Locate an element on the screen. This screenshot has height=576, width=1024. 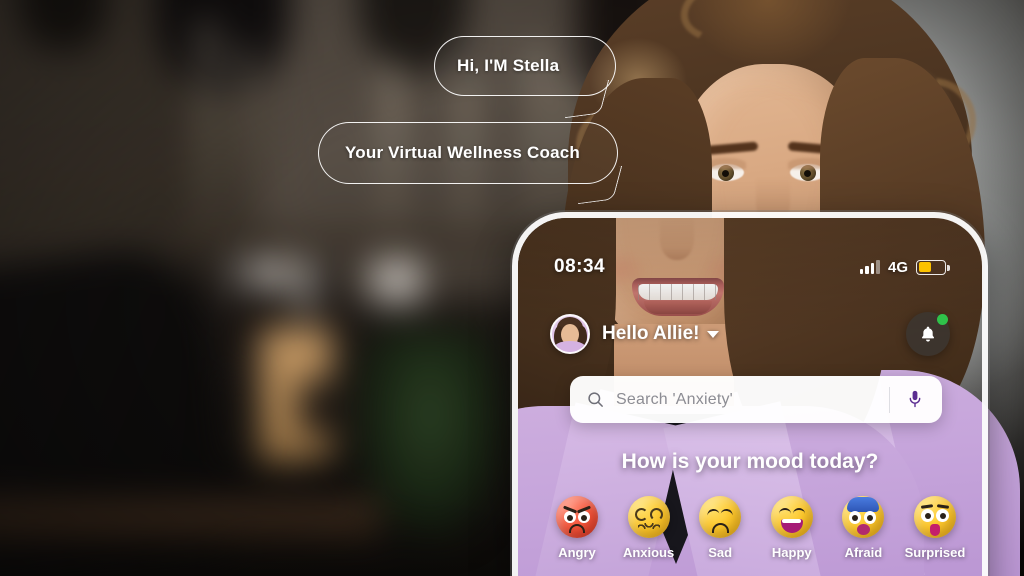
search-bar: Search 'Anxiety' is located at coordinates (756, 399).